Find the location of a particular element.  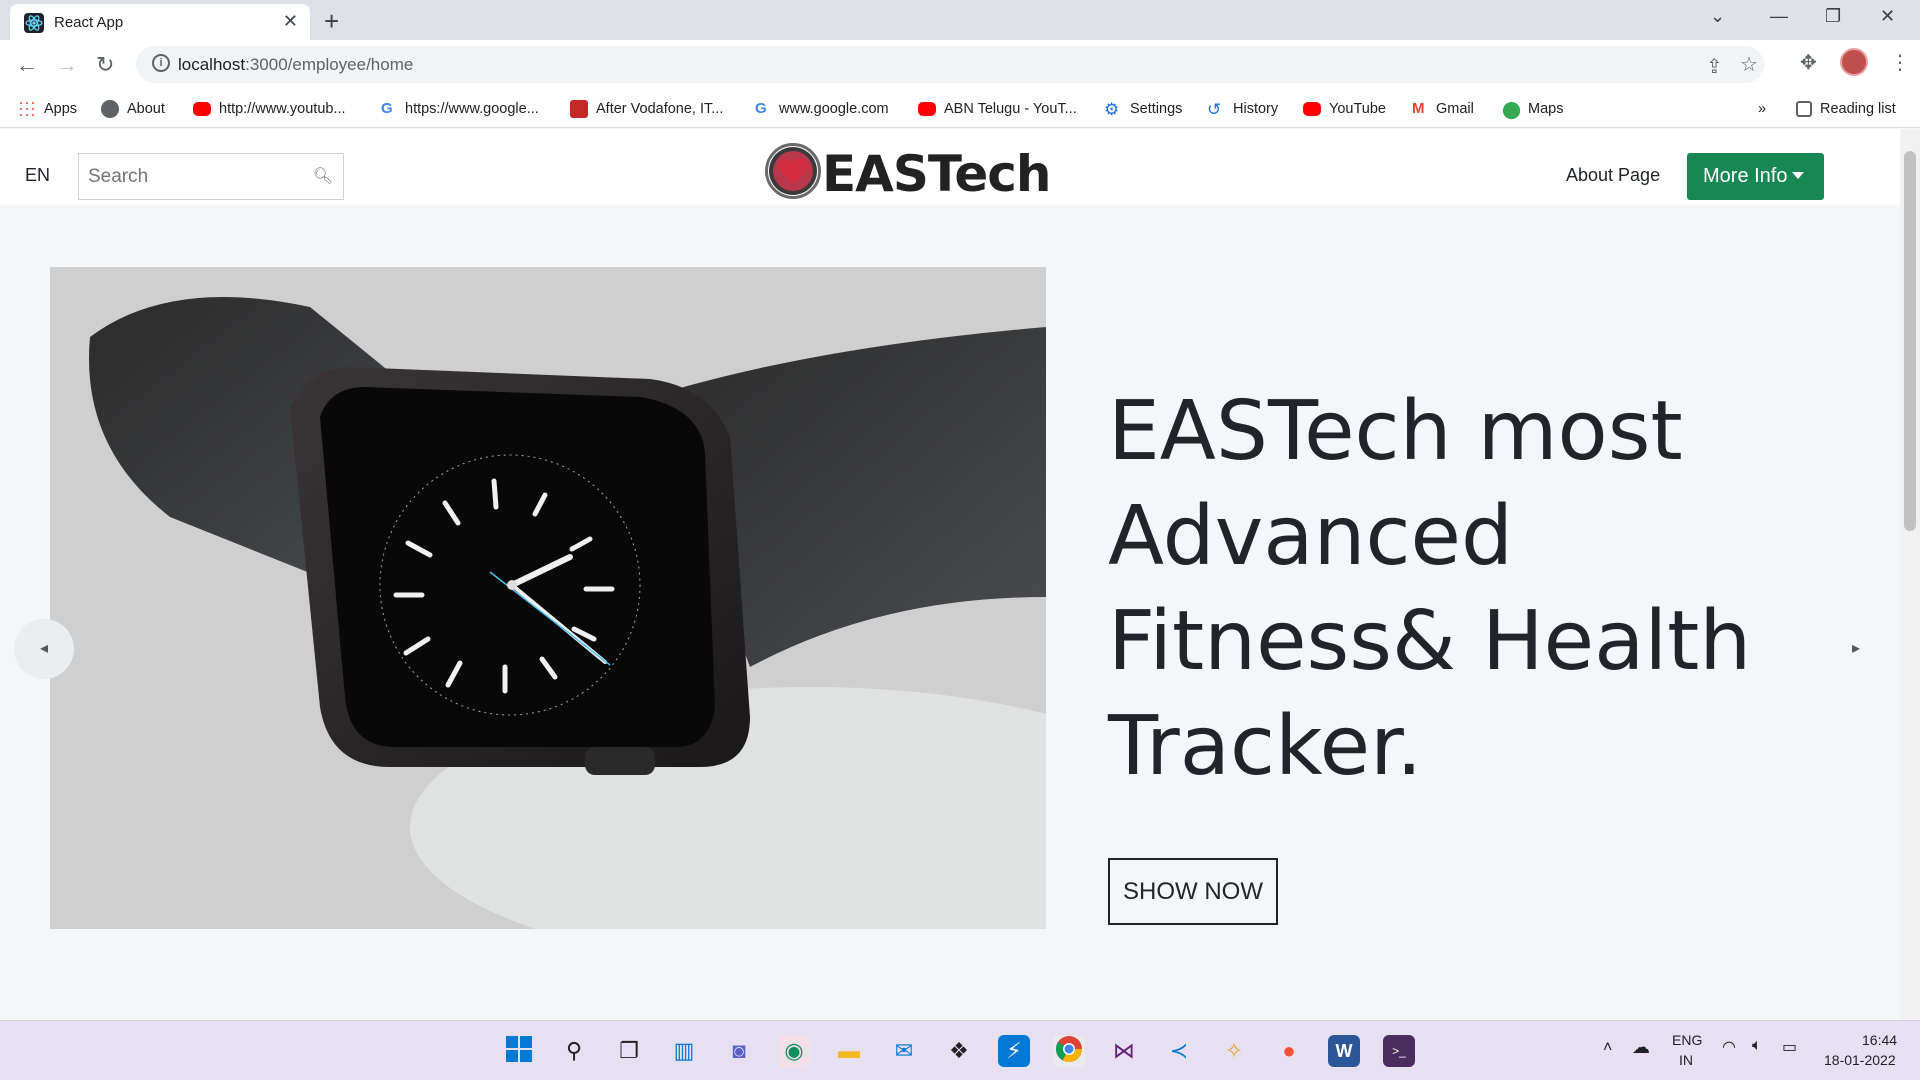

bookmark-about: About is located at coordinates (133, 109).